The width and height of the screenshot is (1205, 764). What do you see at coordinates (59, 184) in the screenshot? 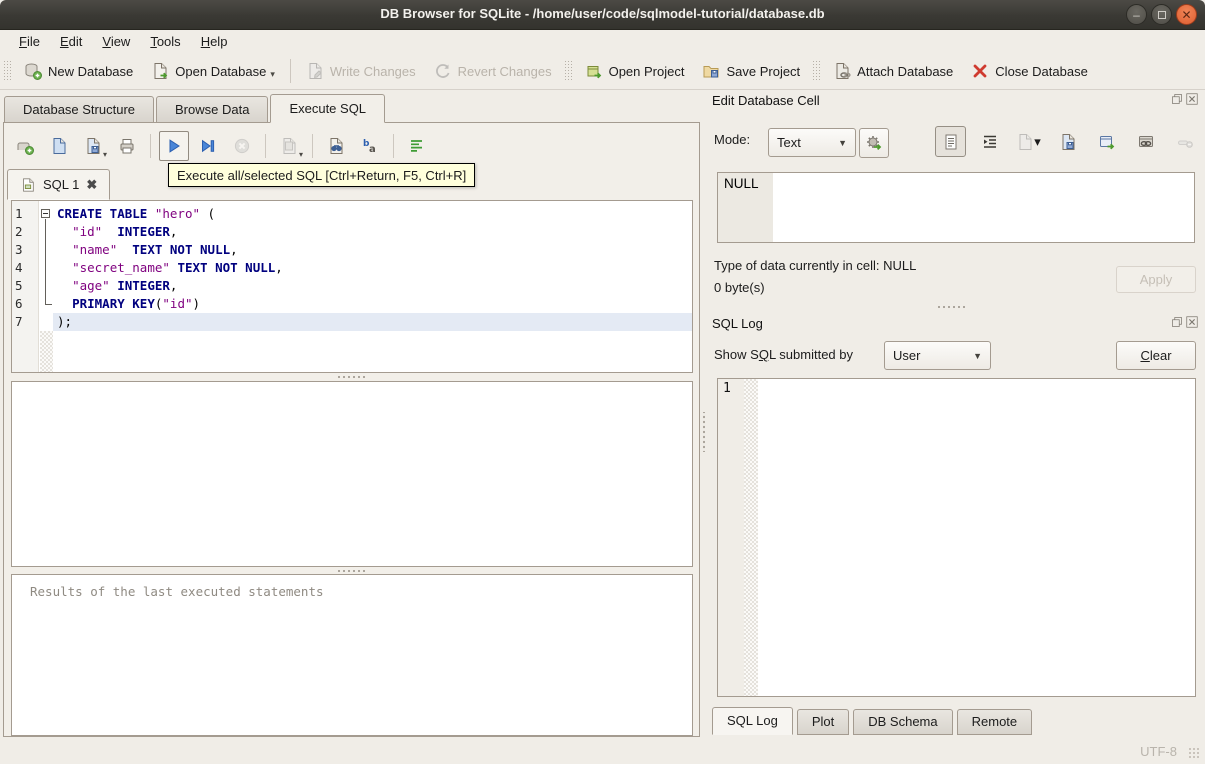
I see `sql-tab: SQL 1 ✖` at bounding box center [59, 184].